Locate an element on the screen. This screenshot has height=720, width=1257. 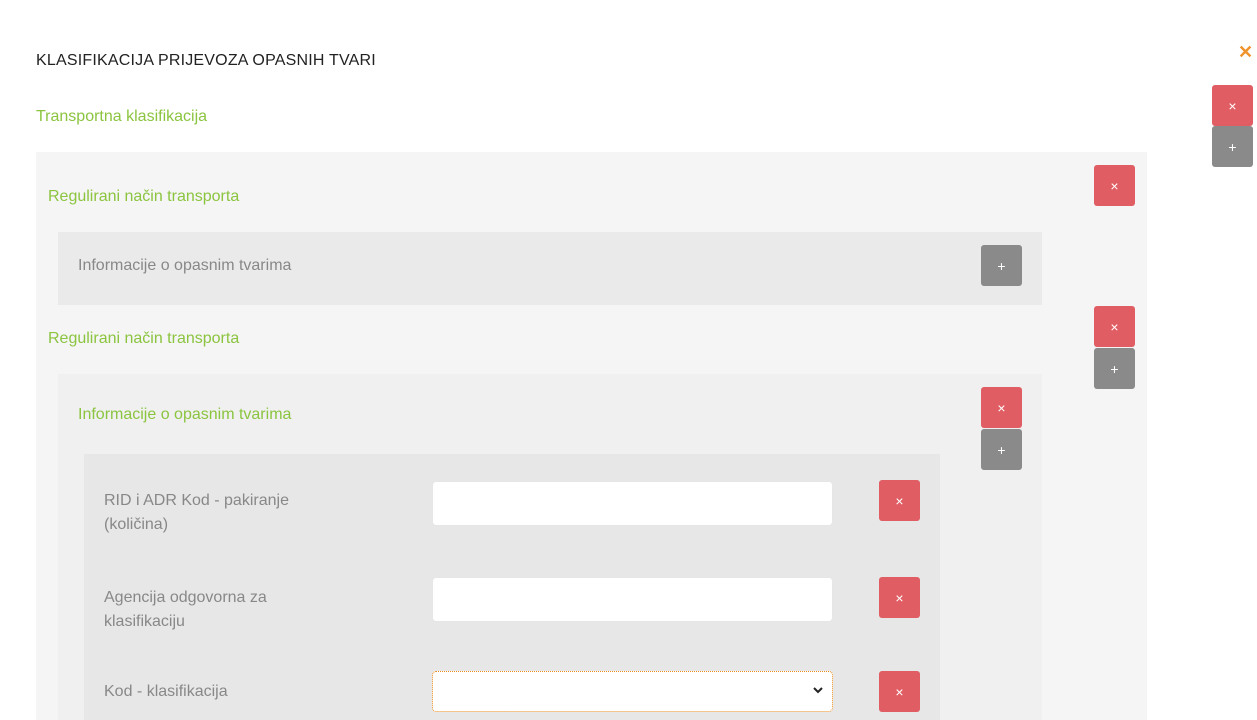
field-label-classification-agency: Agencija odgovorna za klasifikaciju is located at coordinates (254, 610).